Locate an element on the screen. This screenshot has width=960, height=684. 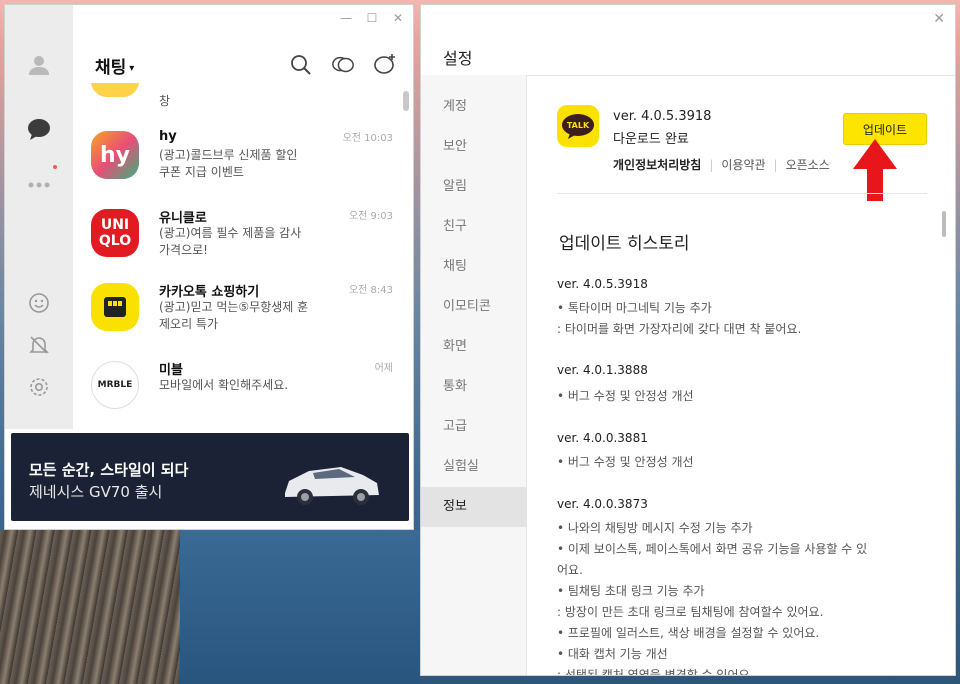
nav-rail is located at coordinates (39, 217).